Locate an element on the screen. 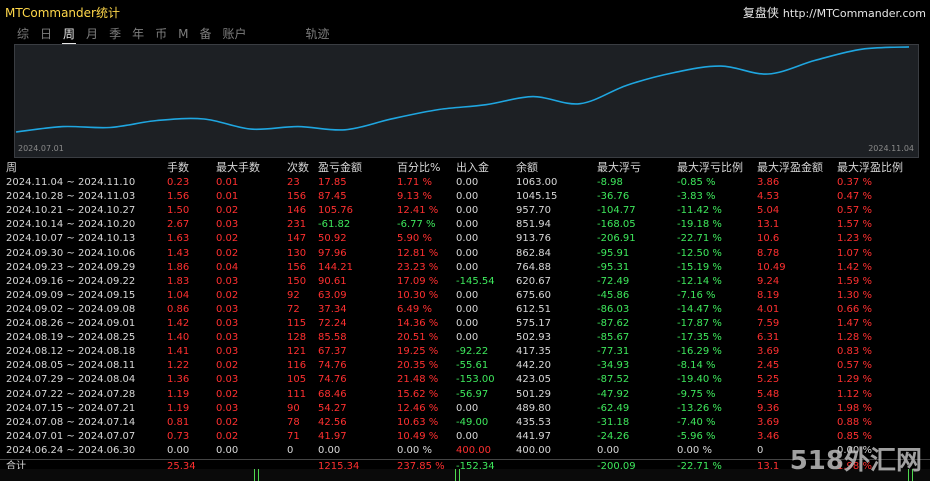 The height and width of the screenshot is (481, 930). column-header: 盈亏金额 is located at coordinates (340, 167).